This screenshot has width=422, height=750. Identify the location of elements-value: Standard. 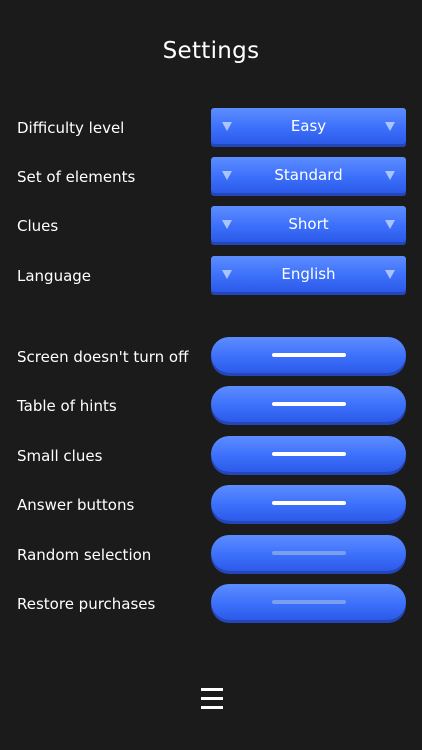
(308, 175).